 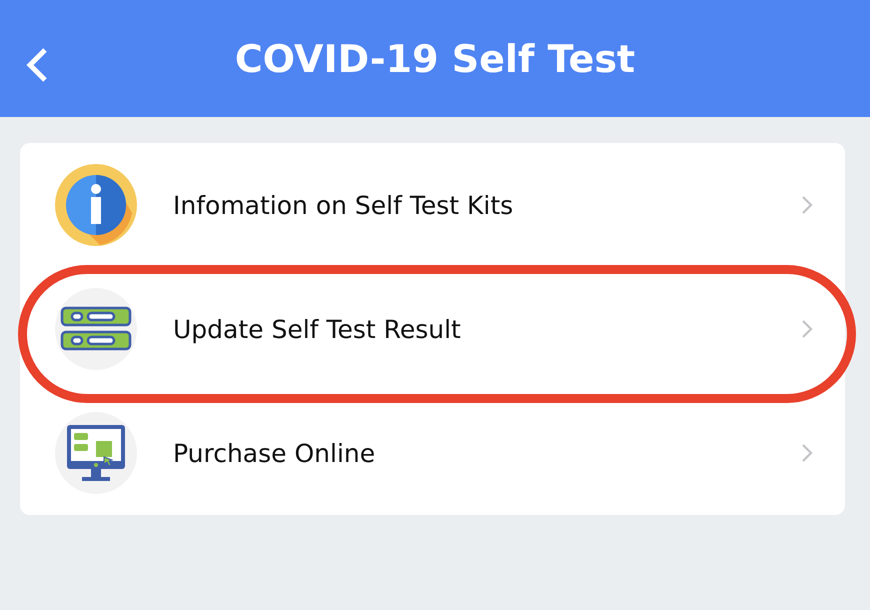 I want to click on test-result-icon, so click(x=96, y=329).